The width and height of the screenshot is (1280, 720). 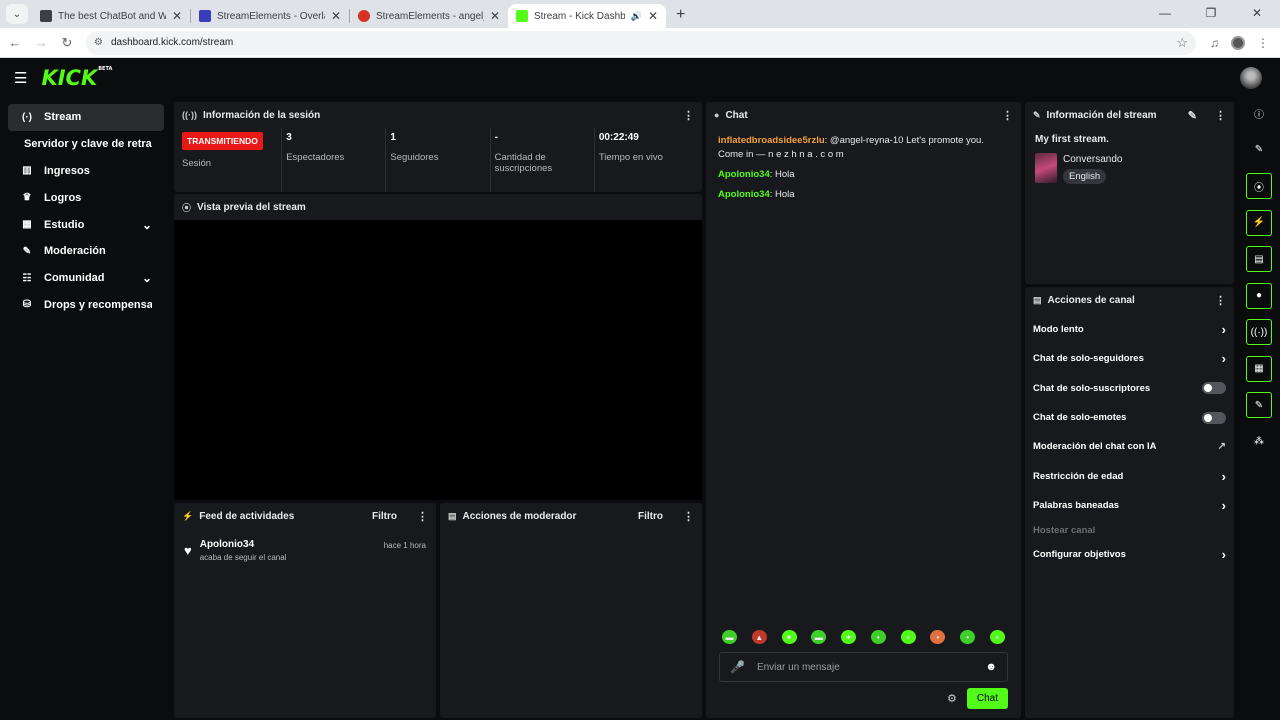 I want to click on panel-title: Información del stream, so click(x=1101, y=115).